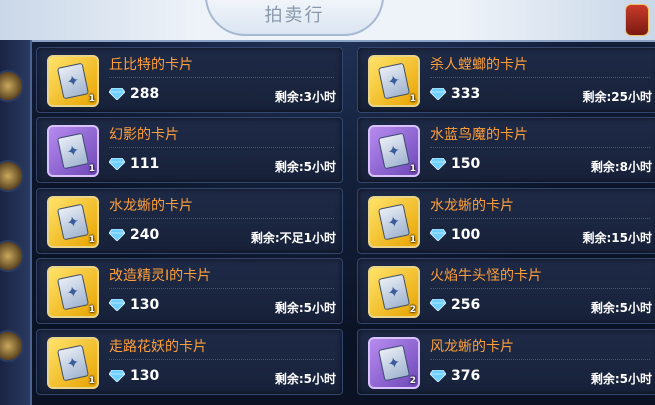 The width and height of the screenshot is (655, 405). I want to click on auction-listing: ✦ 1 走路花妖的卡片 130 剩余:5小时, so click(189, 362).